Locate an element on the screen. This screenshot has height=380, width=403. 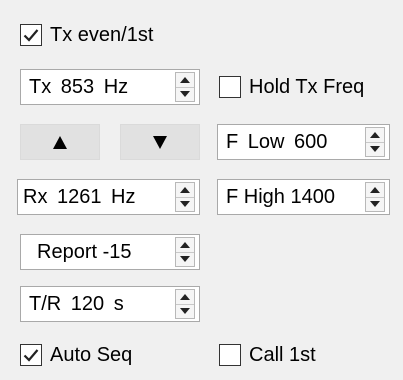
auto-seq-checkbox: Auto Seq is located at coordinates (76, 355).